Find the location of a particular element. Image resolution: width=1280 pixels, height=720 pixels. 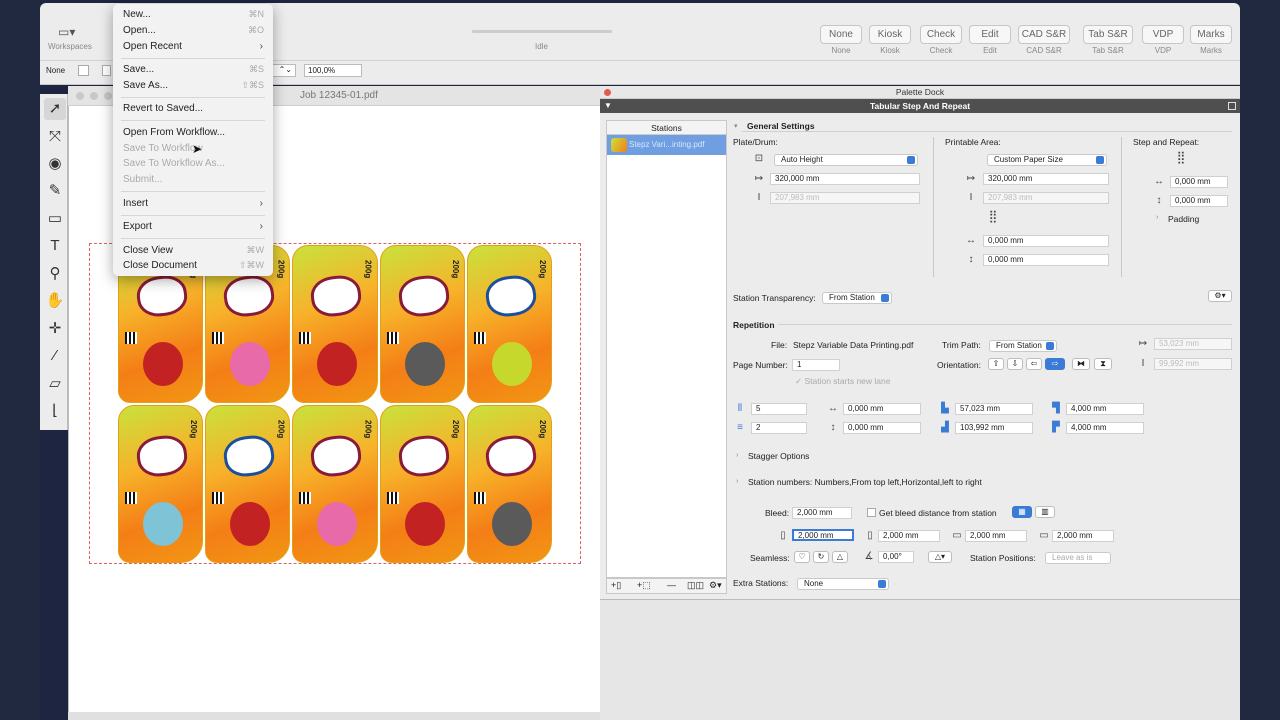

panel-menu-icon is located at coordinates (1232, 106).